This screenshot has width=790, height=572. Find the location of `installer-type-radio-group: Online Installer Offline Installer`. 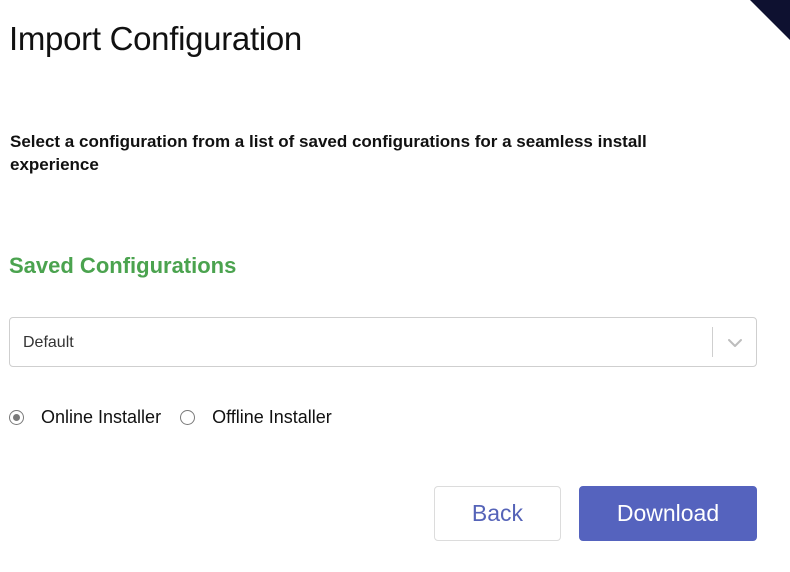

installer-type-radio-group: Online Installer Offline Installer is located at coordinates (170, 417).